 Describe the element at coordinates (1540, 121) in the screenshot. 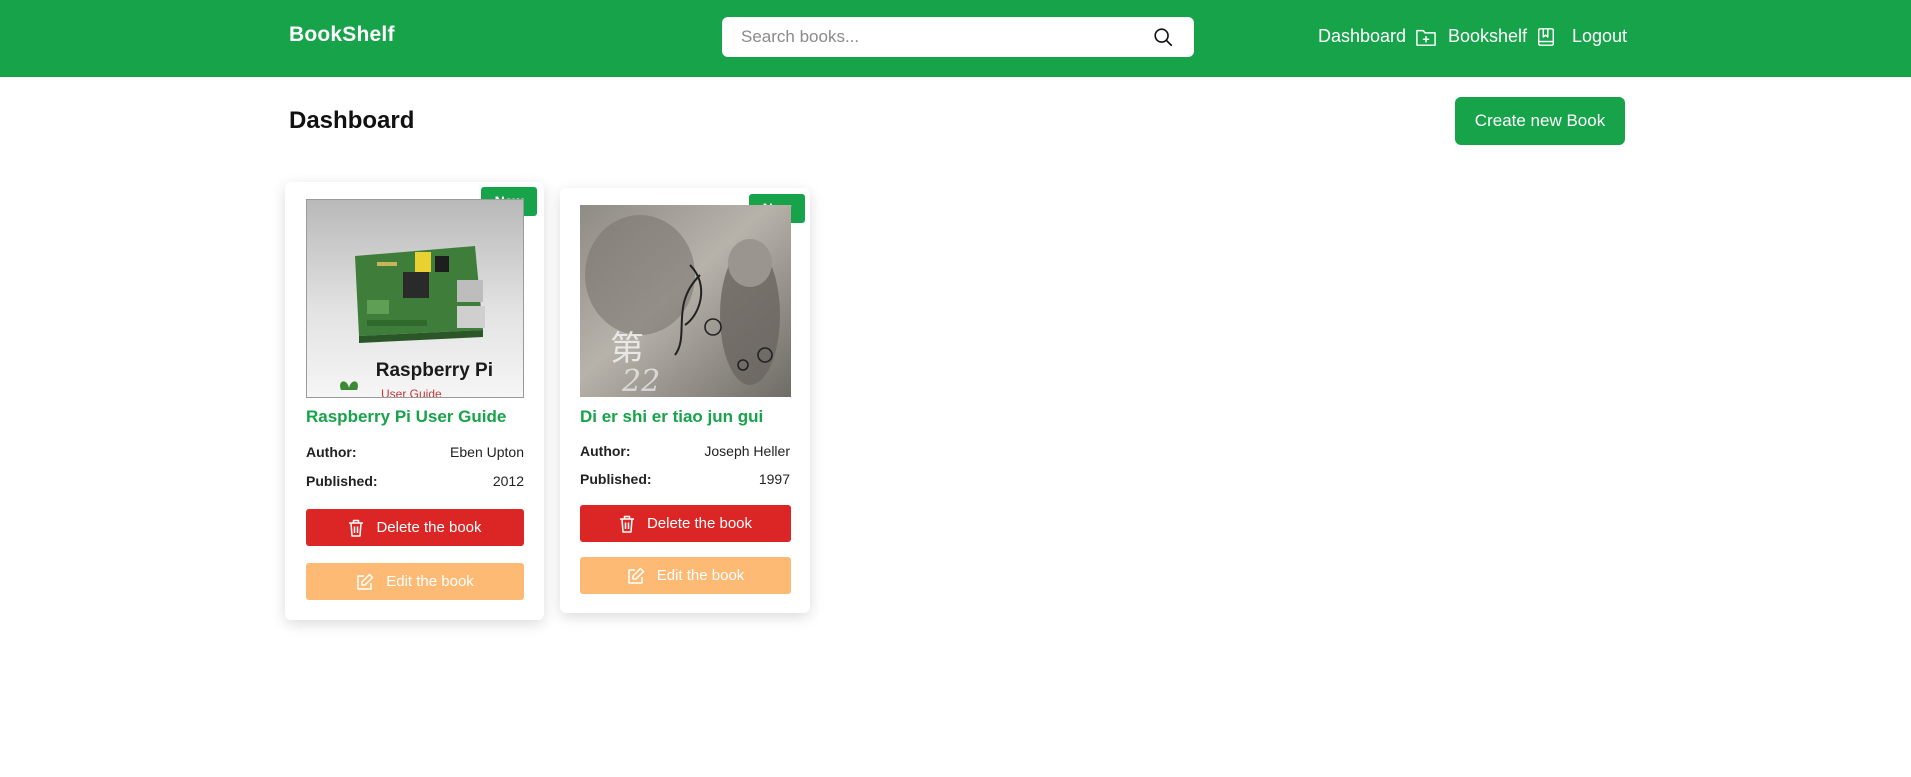

I see `create-book-button: Create new Book` at that location.